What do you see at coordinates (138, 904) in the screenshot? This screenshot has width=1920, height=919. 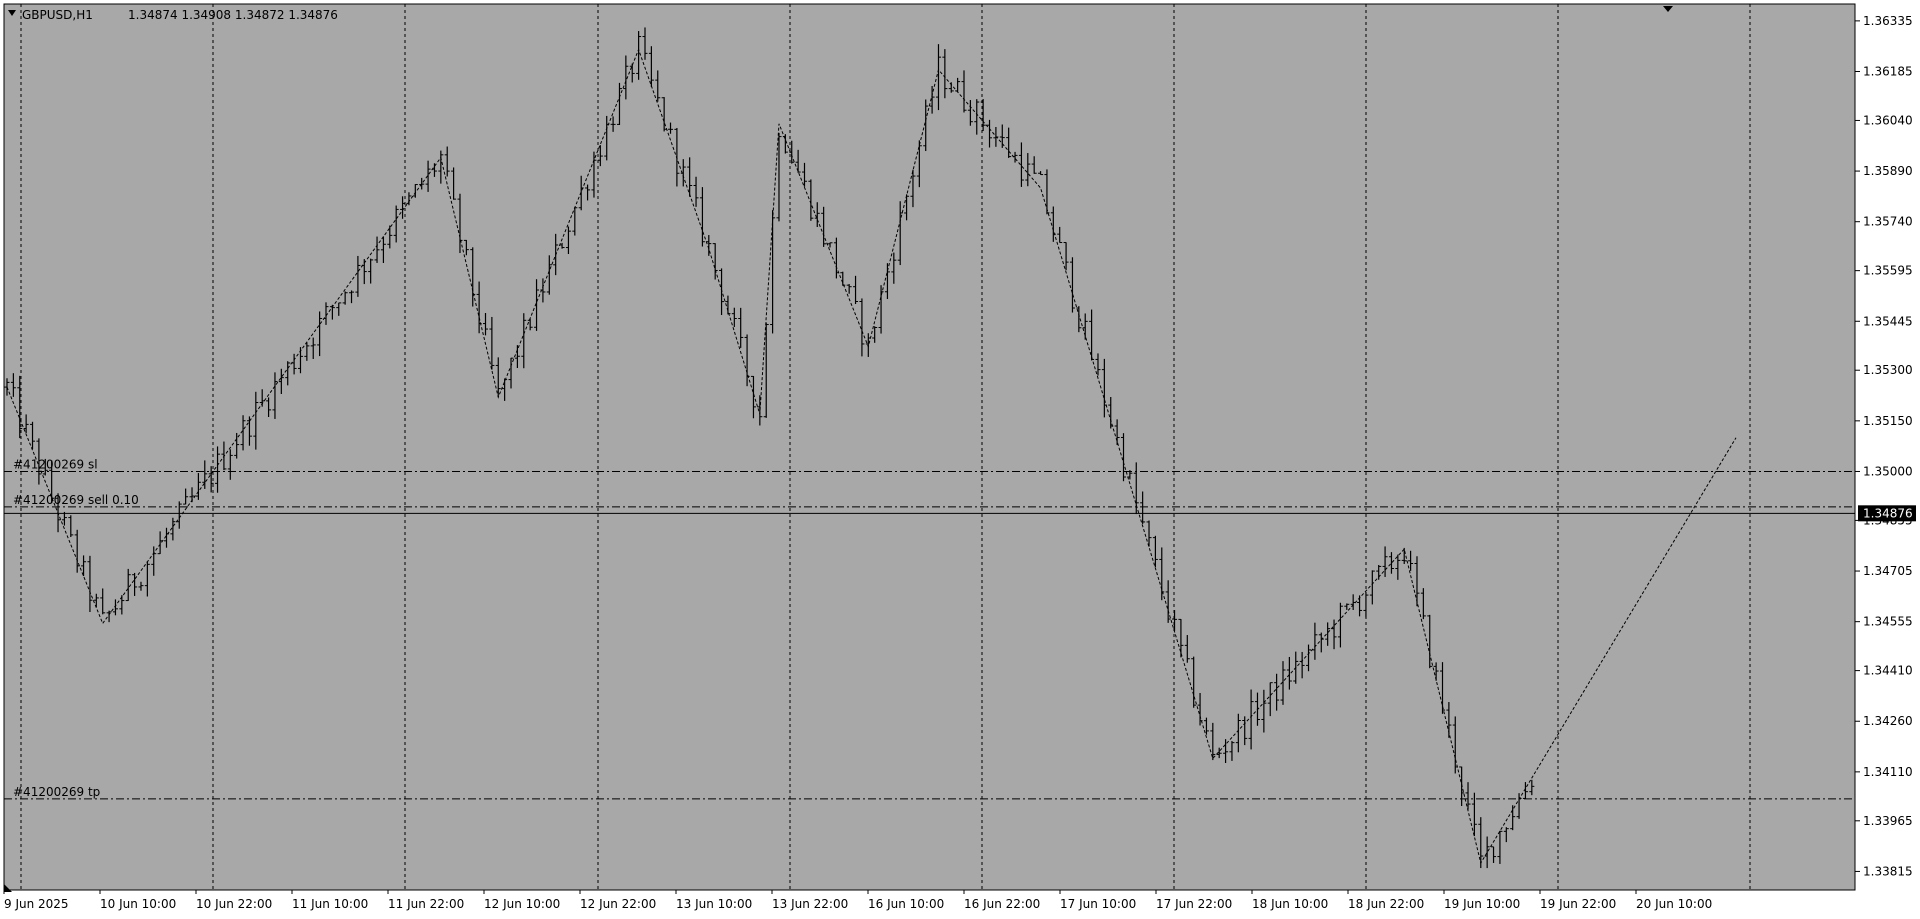 I see `x-tick-label: 10 Jun 10:00` at bounding box center [138, 904].